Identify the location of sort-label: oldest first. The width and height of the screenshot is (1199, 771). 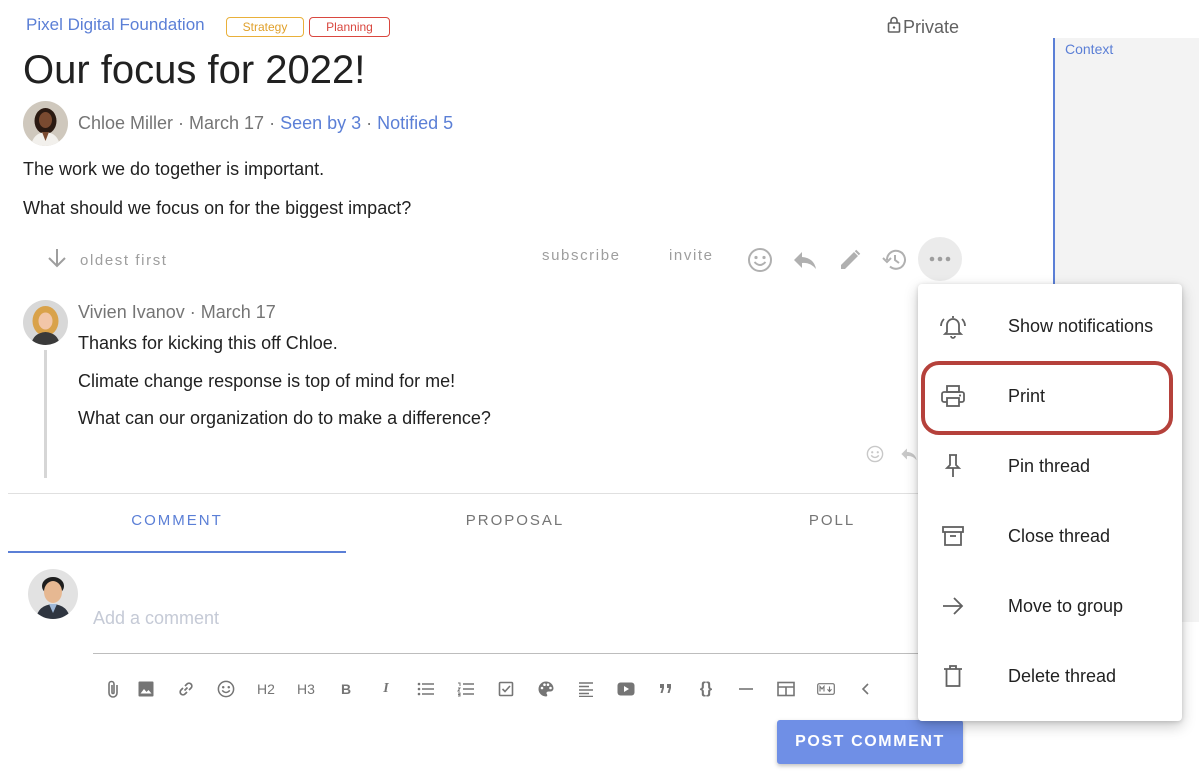
(124, 260).